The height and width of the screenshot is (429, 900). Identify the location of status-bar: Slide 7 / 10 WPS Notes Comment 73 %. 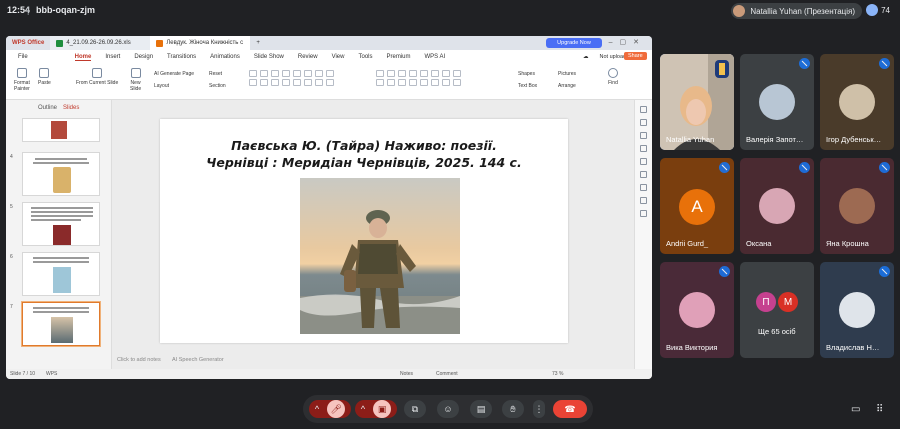
(329, 374).